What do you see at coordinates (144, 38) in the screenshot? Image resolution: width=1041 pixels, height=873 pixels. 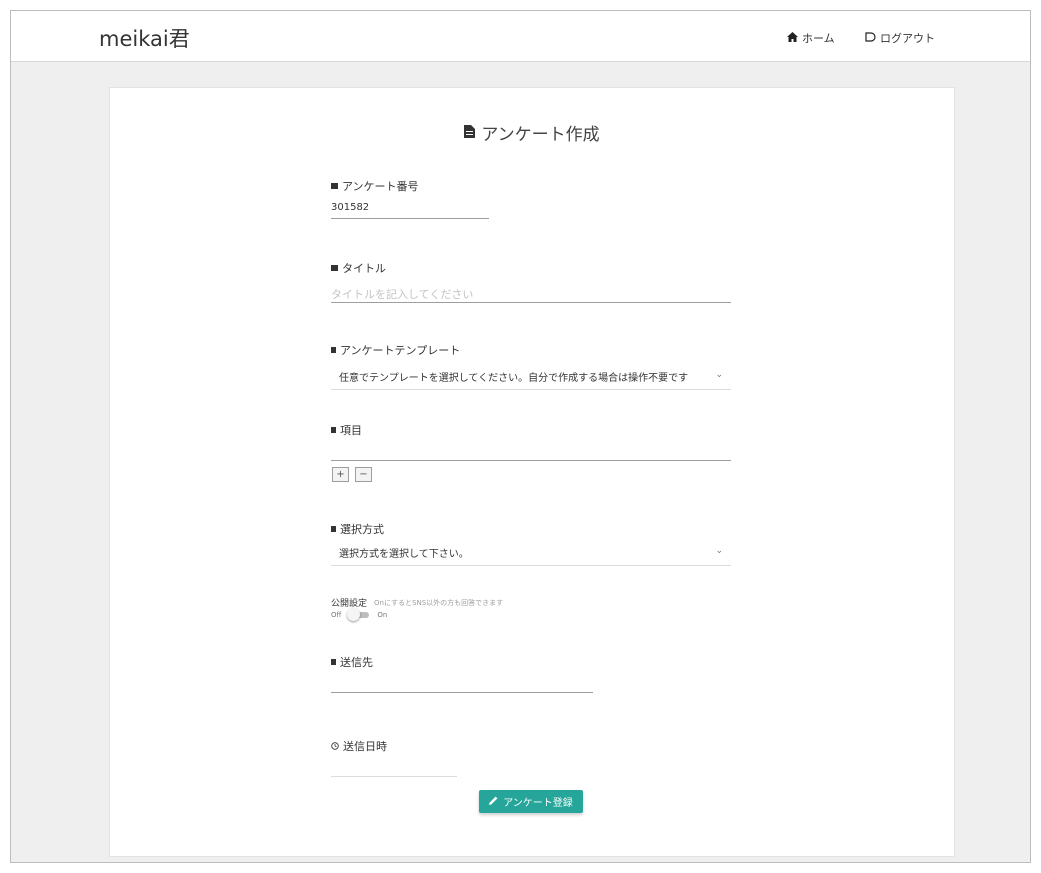 I see `brand-logo: meikai君` at bounding box center [144, 38].